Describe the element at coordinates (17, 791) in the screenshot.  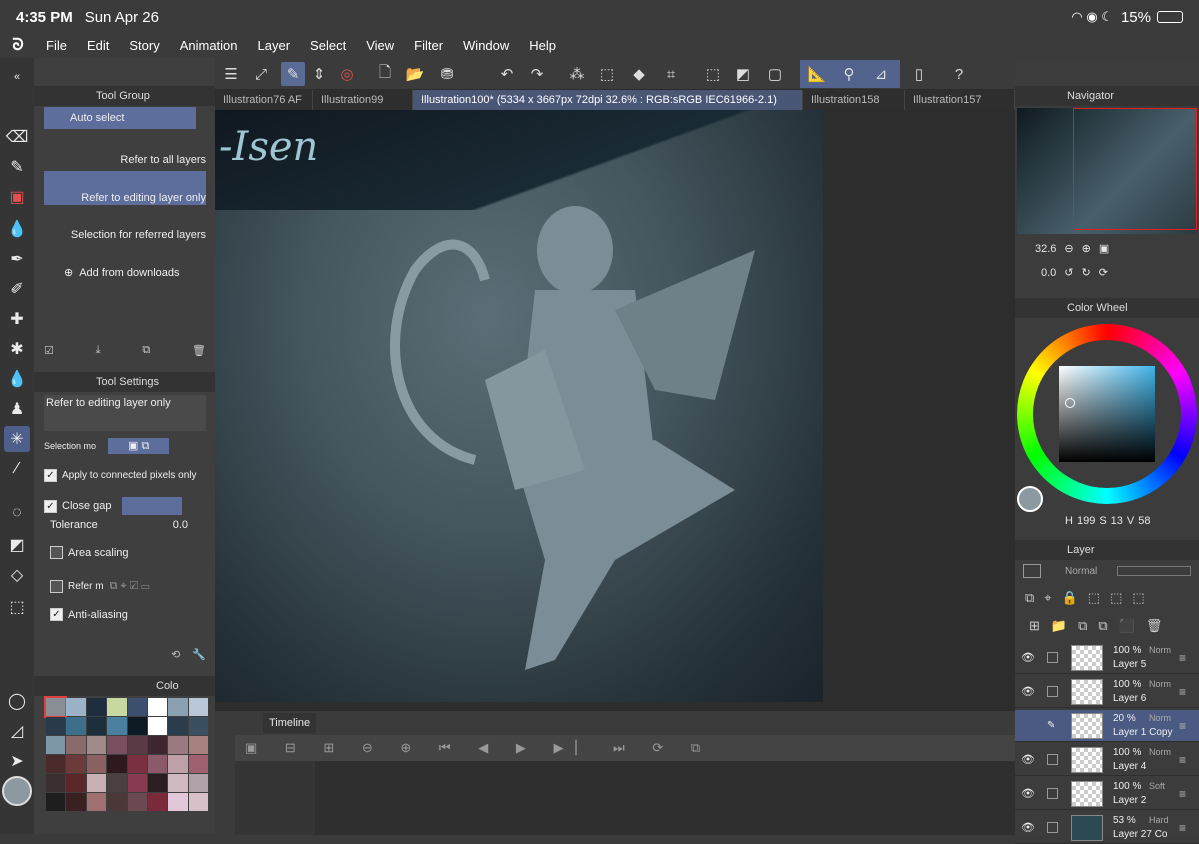
I see `main-color-swatch` at that location.